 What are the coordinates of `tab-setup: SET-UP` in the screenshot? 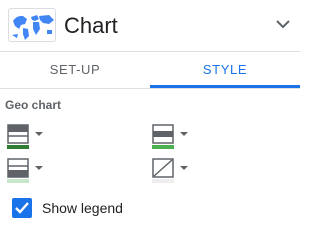 It's located at (75, 70).